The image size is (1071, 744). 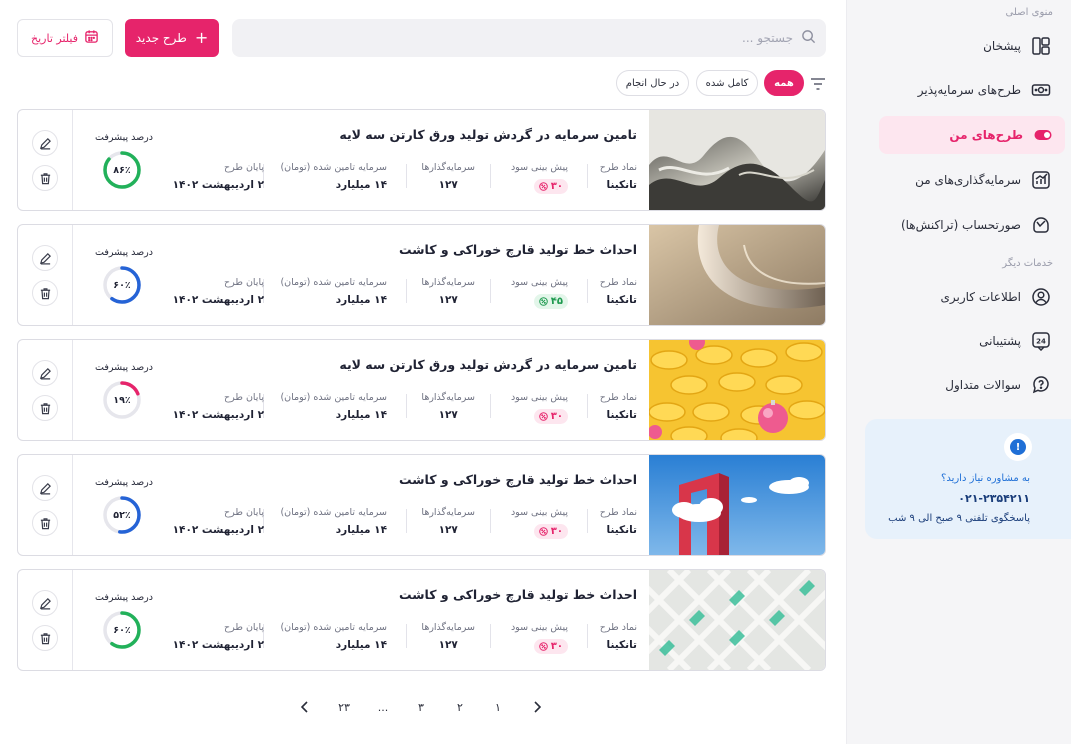 I want to click on sidebar-item-faq: سوالات متداول, so click(x=971, y=385).